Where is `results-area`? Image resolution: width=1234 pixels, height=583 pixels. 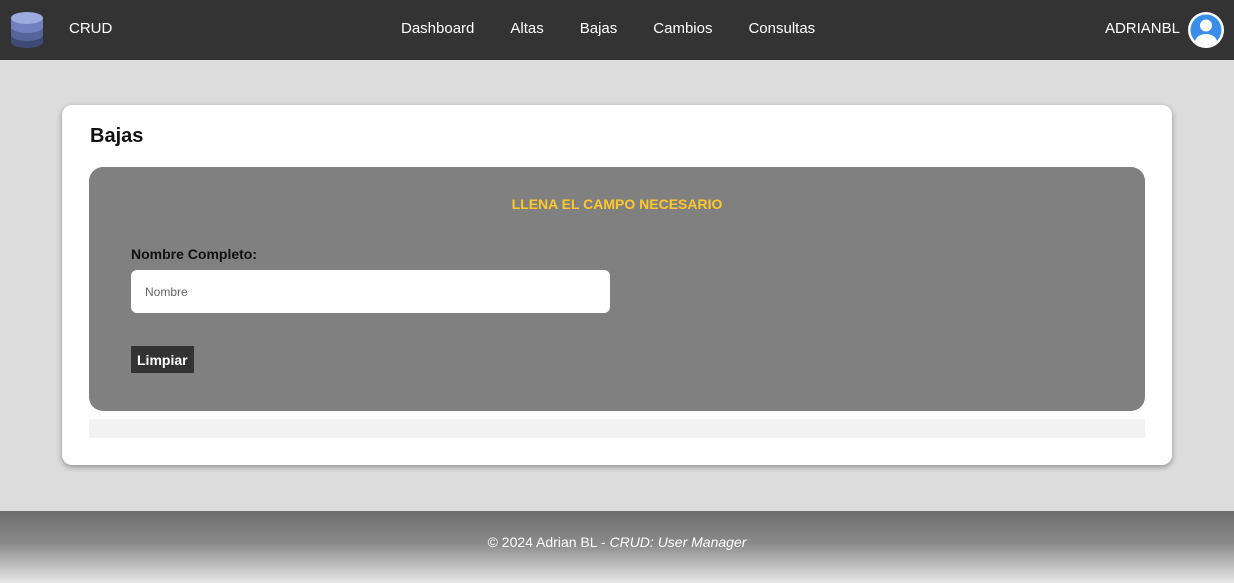 results-area is located at coordinates (617, 428).